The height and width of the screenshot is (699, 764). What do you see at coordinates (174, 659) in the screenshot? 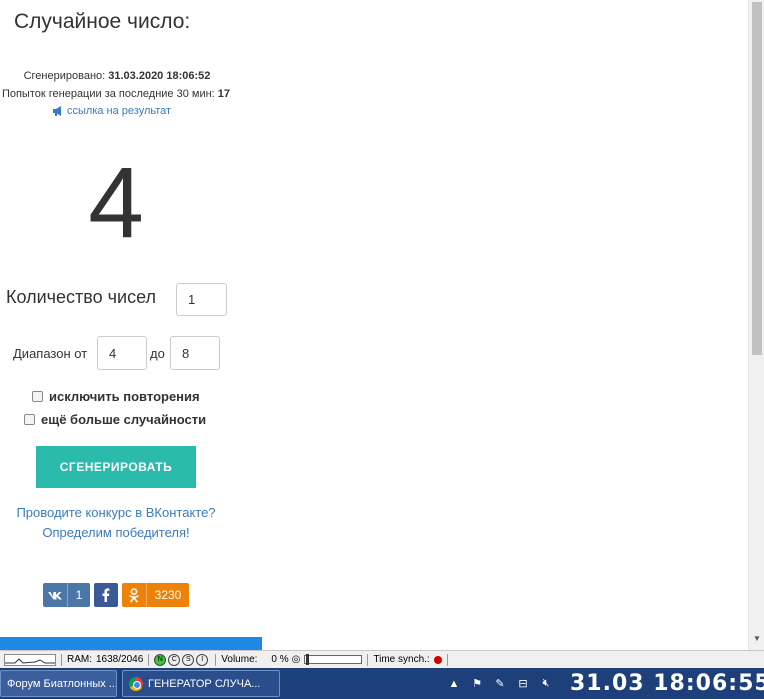
I see `status-circle-c: C` at bounding box center [174, 659].